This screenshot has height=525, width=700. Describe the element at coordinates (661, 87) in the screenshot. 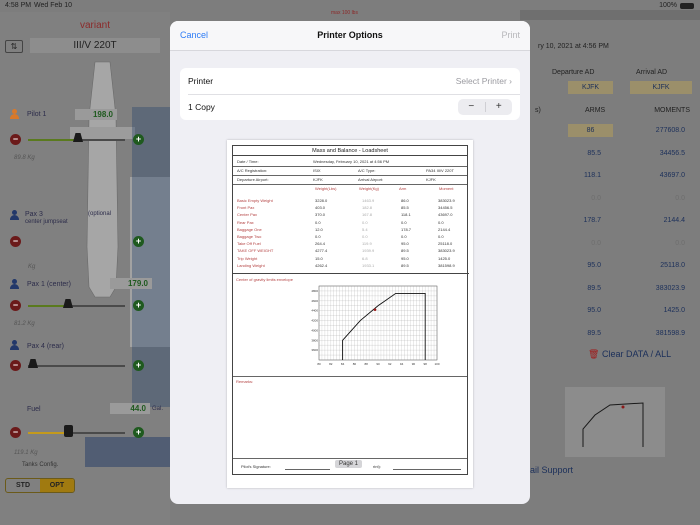

I see `arrival-code: KJFK` at that location.